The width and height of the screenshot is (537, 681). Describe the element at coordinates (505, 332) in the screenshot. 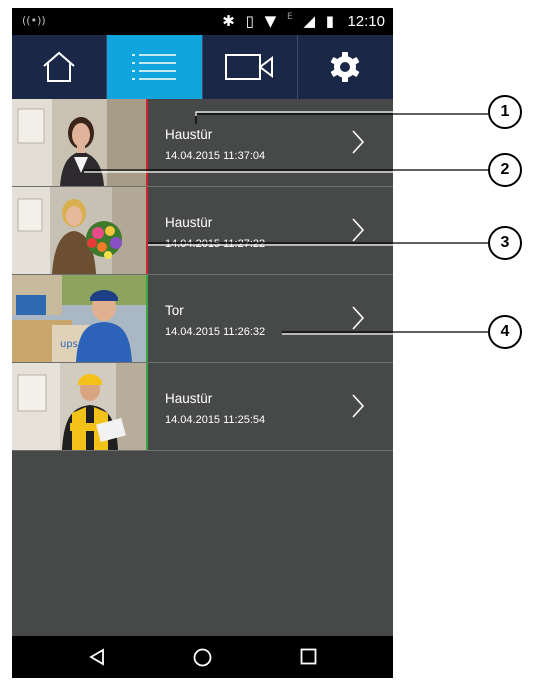

I see `callout-4: 4` at that location.